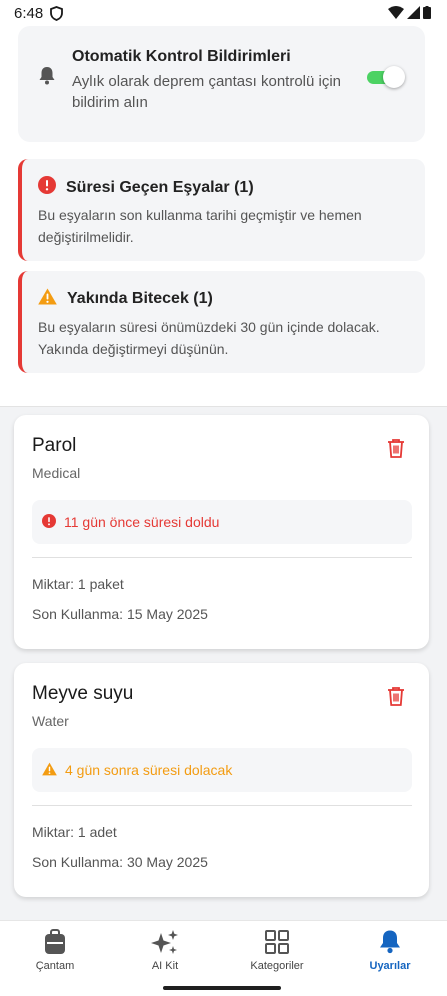 Image resolution: width=447 pixels, height=996 pixels. Describe the element at coordinates (165, 943) in the screenshot. I see `sparkle-icon` at that location.